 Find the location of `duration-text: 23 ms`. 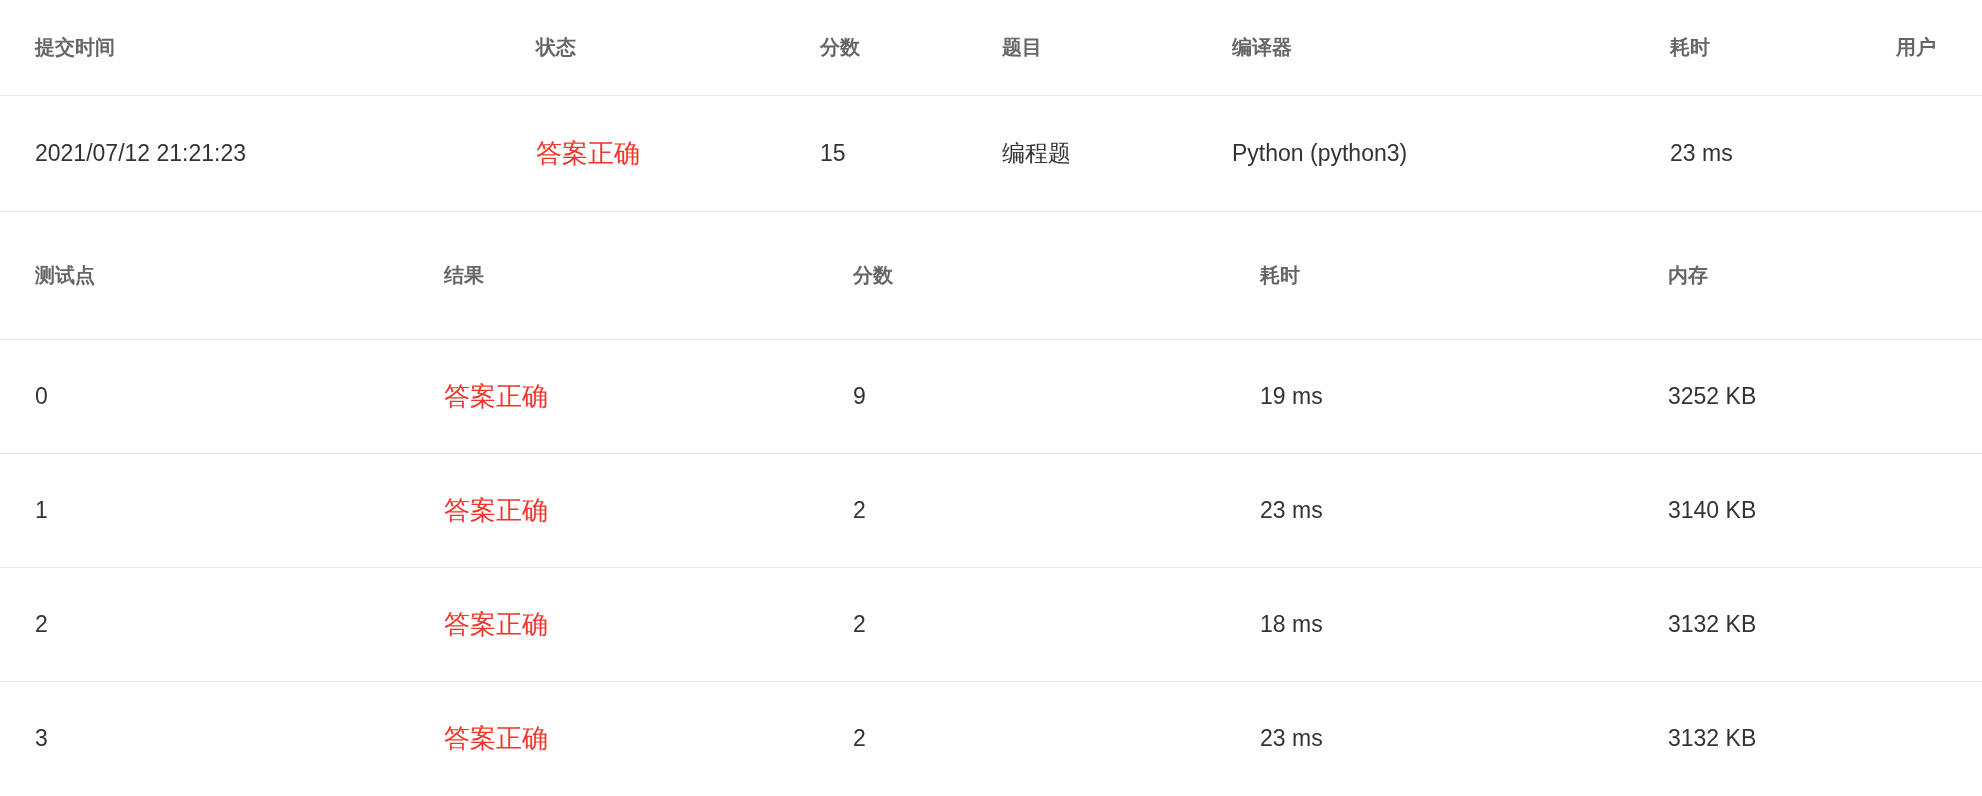

duration-text: 23 ms is located at coordinates (1701, 153).